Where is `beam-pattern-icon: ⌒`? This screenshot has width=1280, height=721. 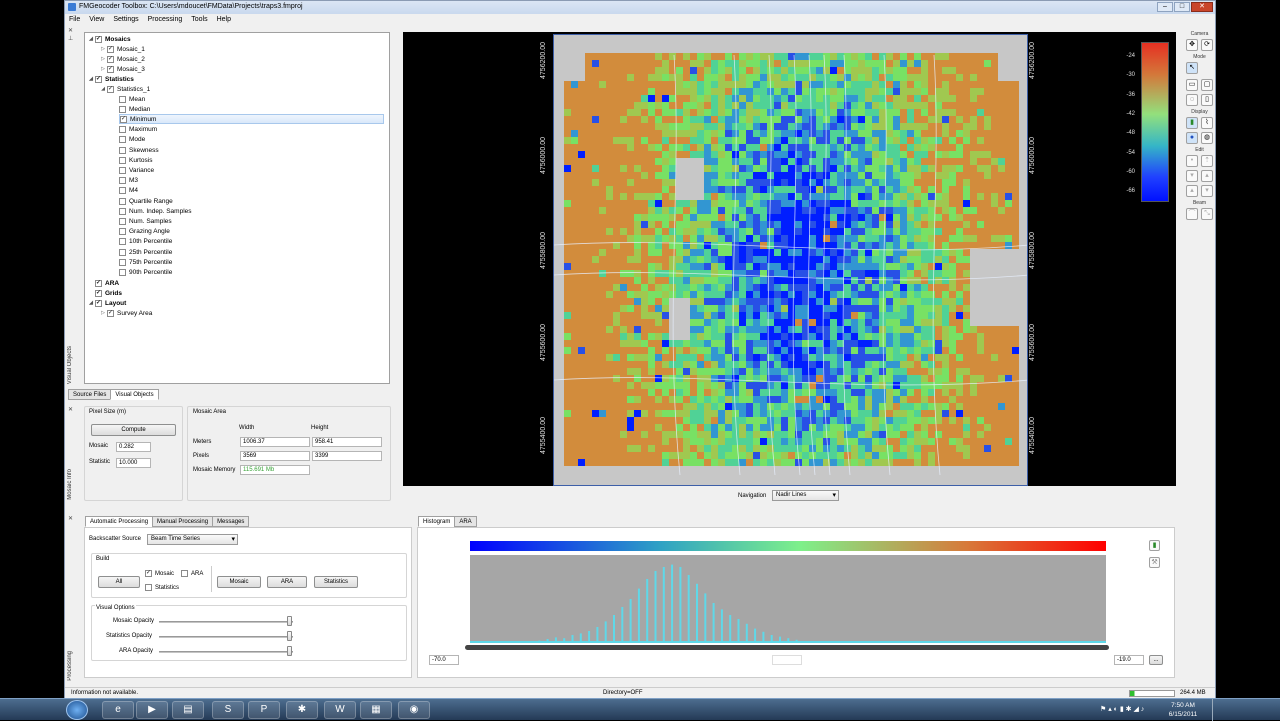
beam-pattern-icon: ⌒ is located at coordinates (1192, 214).